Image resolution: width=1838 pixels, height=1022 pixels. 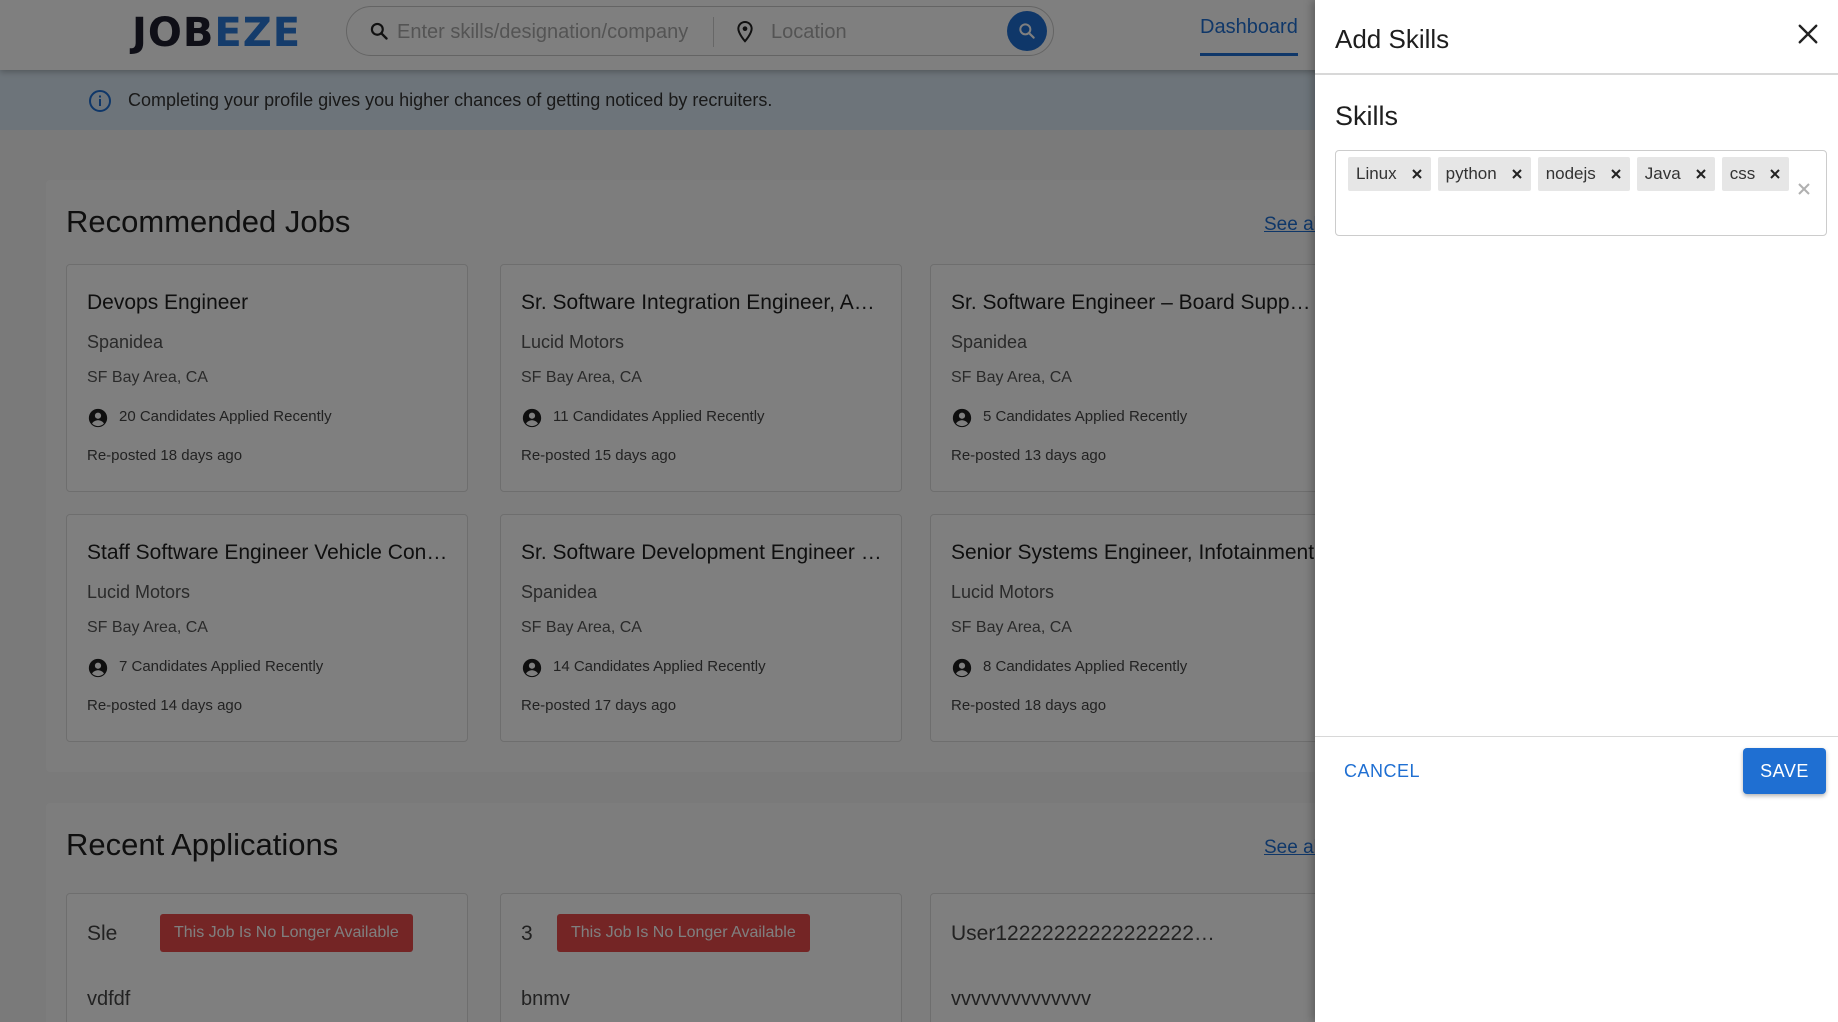 I want to click on cancel-button: CANCEL, so click(x=1382, y=771).